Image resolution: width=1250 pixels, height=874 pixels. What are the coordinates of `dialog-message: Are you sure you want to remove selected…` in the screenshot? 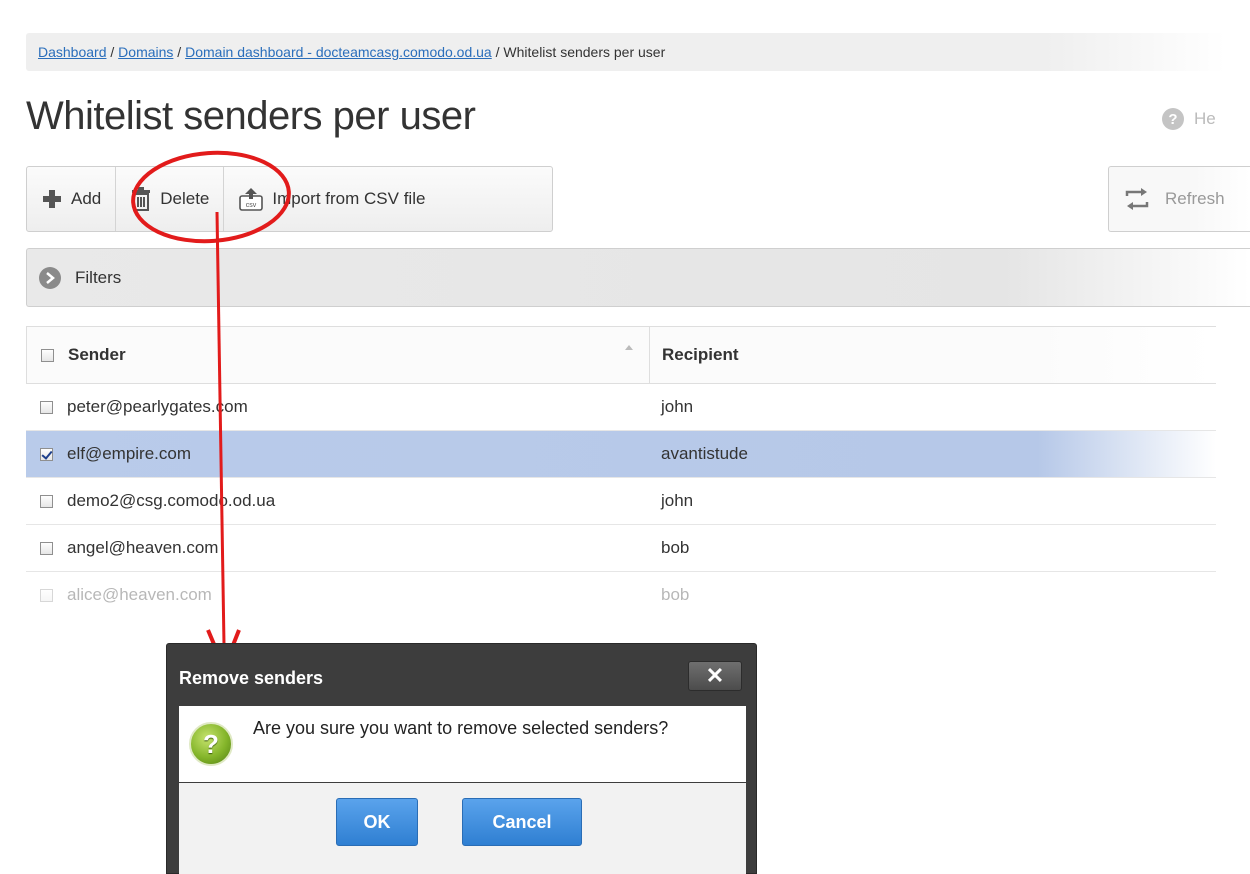 It's located at (461, 728).